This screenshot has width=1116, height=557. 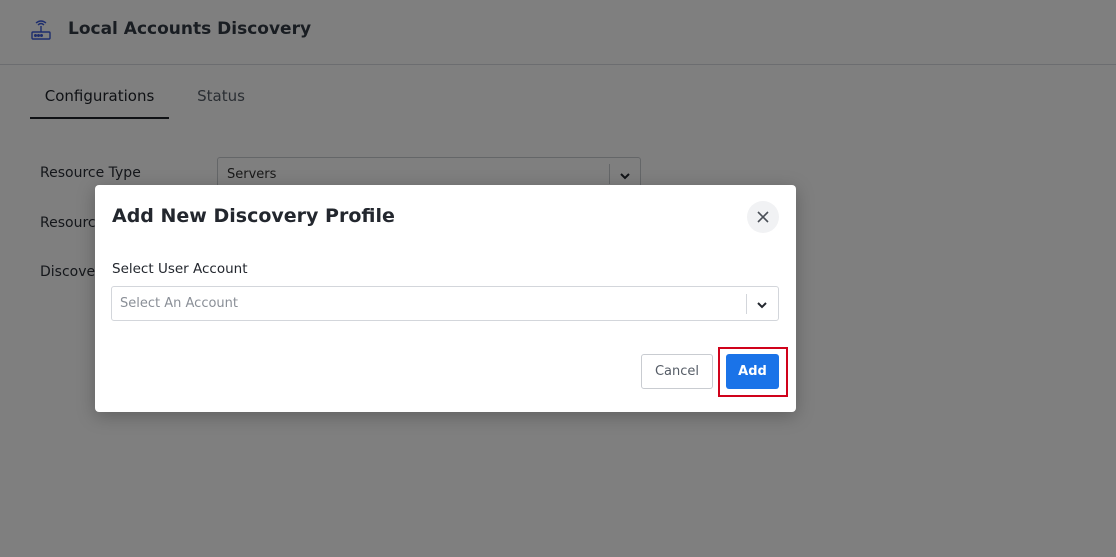 What do you see at coordinates (762, 304) in the screenshot?
I see `chevron-down-icon` at bounding box center [762, 304].